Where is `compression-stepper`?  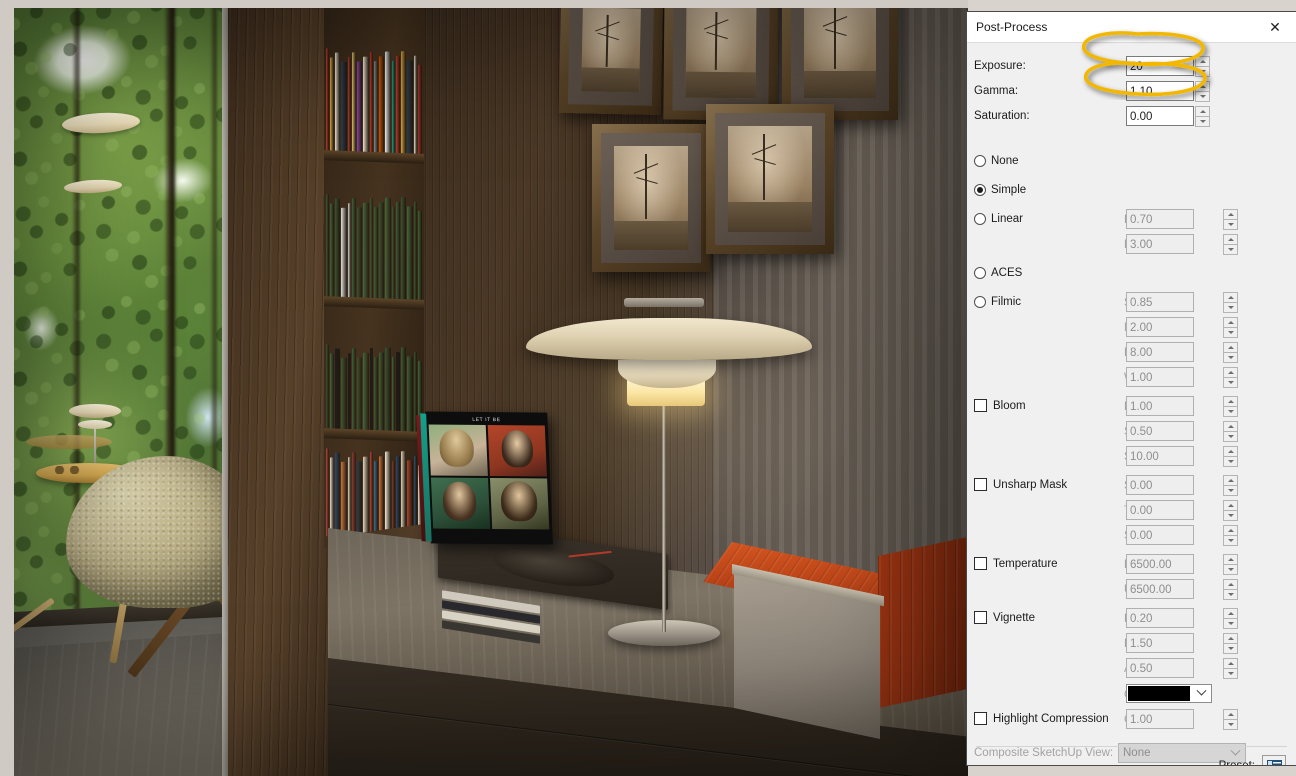
compression-stepper is located at coordinates (1230, 719).